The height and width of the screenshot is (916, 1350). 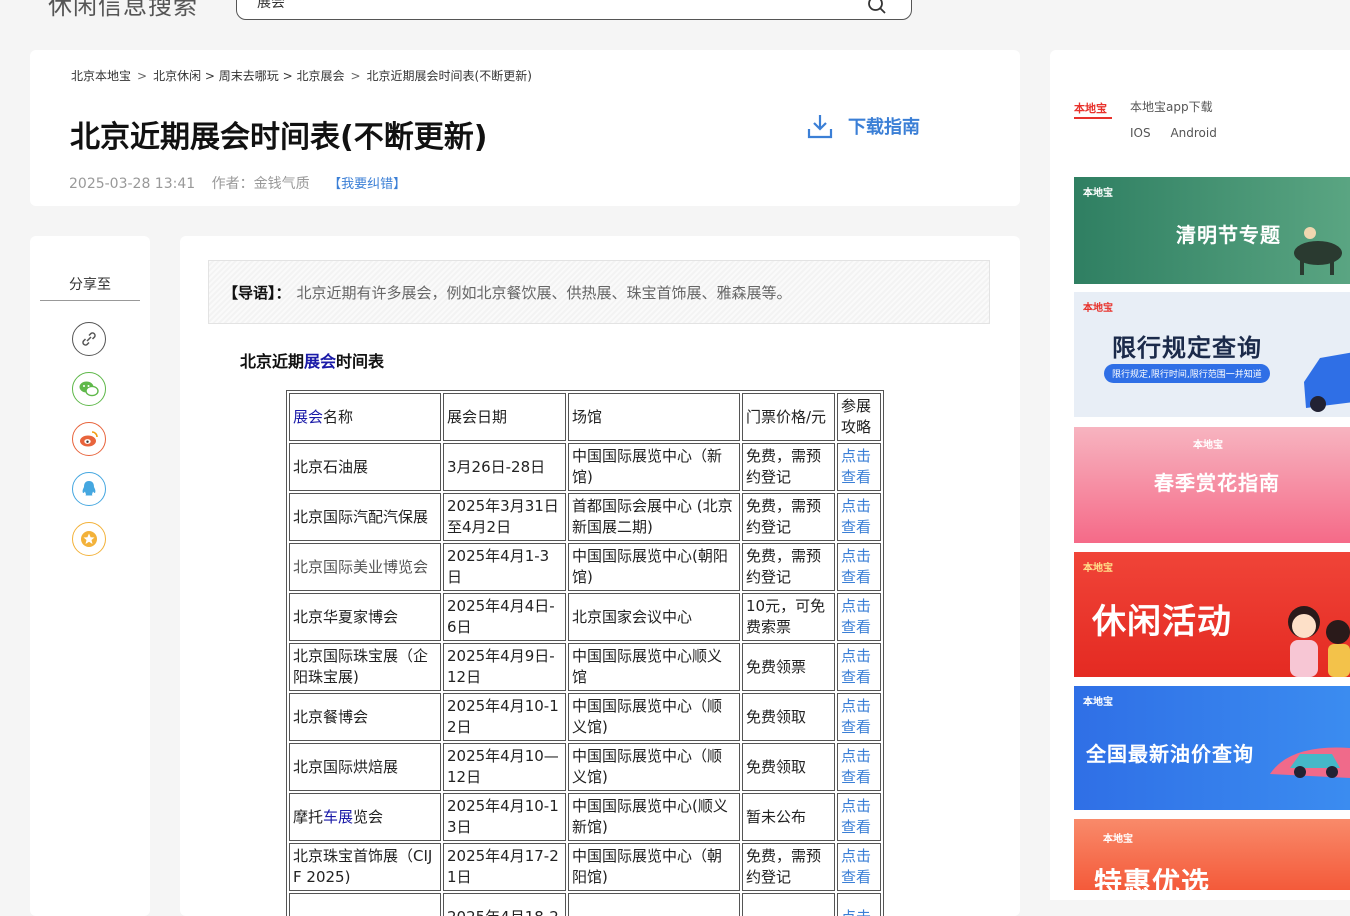 What do you see at coordinates (1212, 748) in the screenshot?
I see `banner-oil-price: 本地宝 全国最新油价查询` at bounding box center [1212, 748].